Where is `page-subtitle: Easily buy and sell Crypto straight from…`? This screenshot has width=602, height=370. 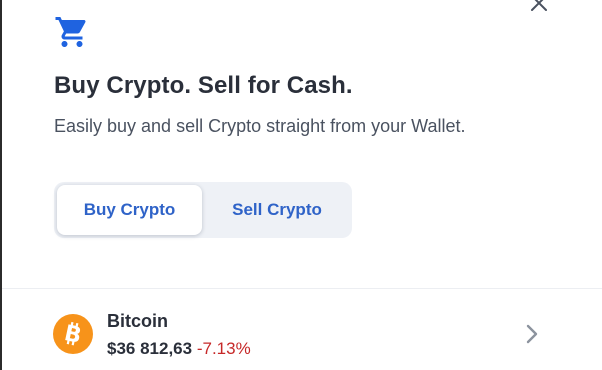
page-subtitle: Easily buy and sell Crypto straight from… is located at coordinates (260, 126).